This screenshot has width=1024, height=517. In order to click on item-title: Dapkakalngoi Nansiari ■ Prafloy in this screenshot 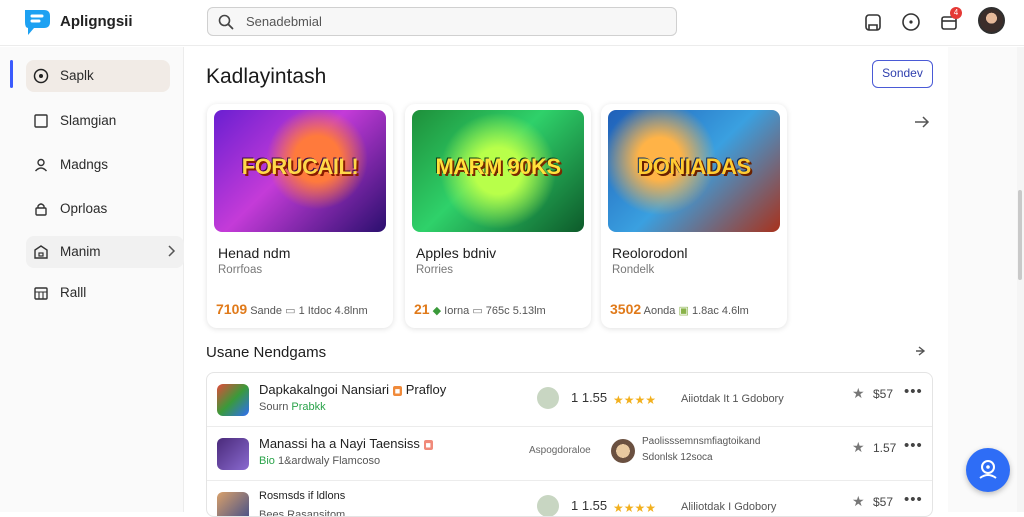, I will do `click(352, 389)`.